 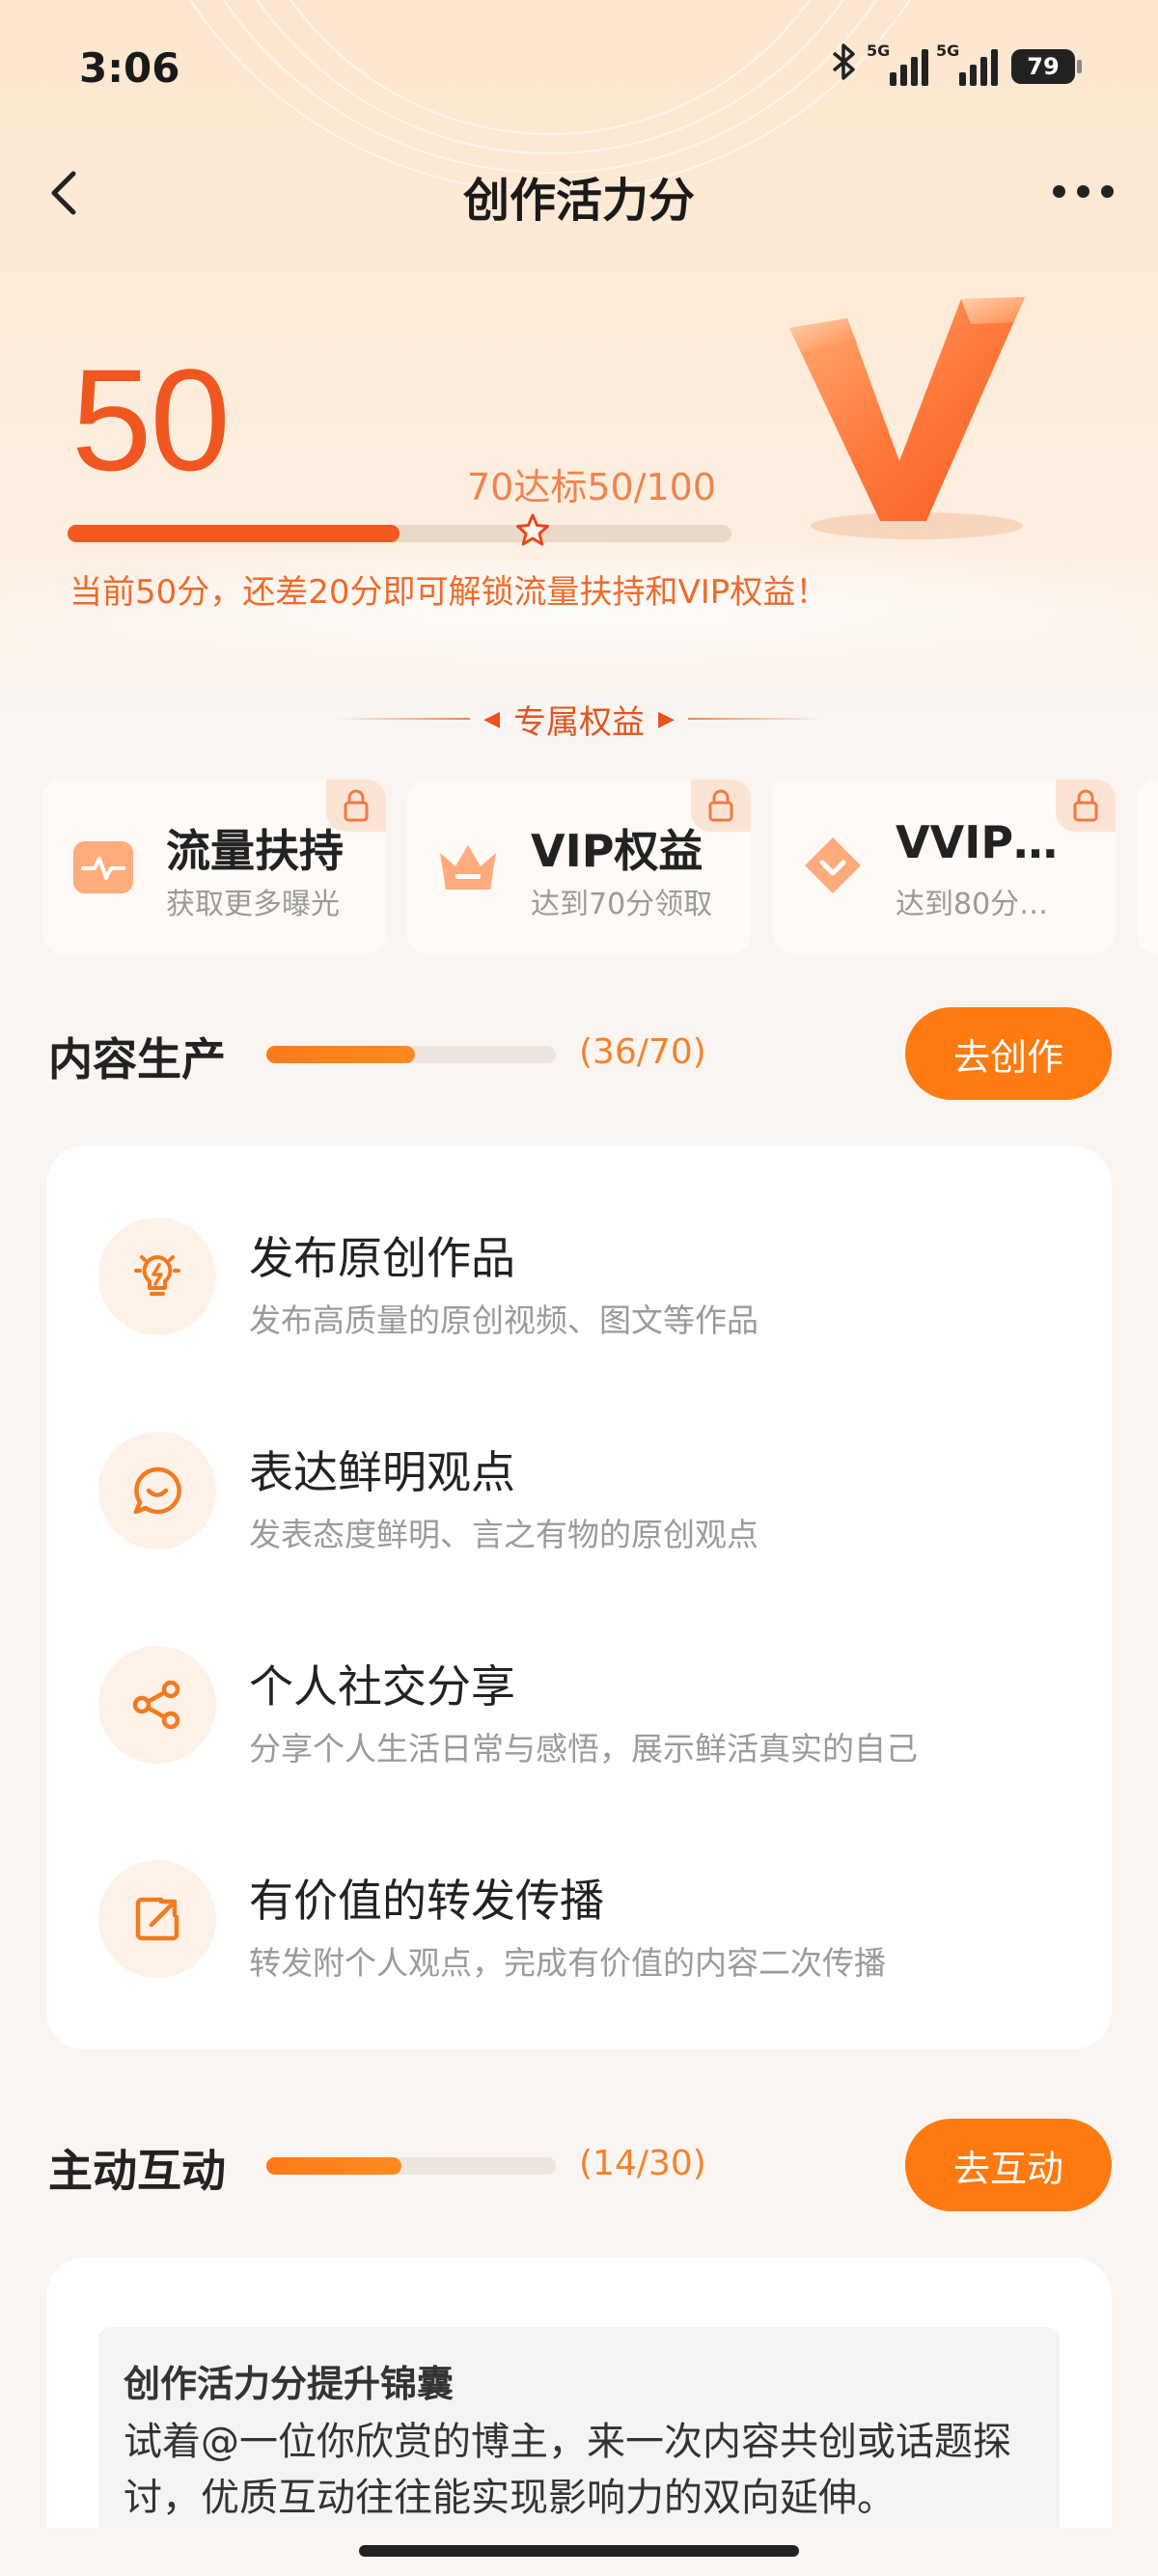 What do you see at coordinates (579, 2551) in the screenshot?
I see `home-indicator` at bounding box center [579, 2551].